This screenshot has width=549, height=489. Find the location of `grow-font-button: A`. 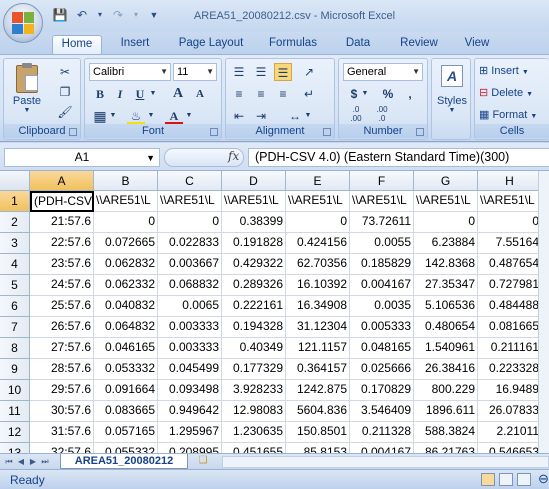

grow-font-button: A is located at coordinates (178, 94).